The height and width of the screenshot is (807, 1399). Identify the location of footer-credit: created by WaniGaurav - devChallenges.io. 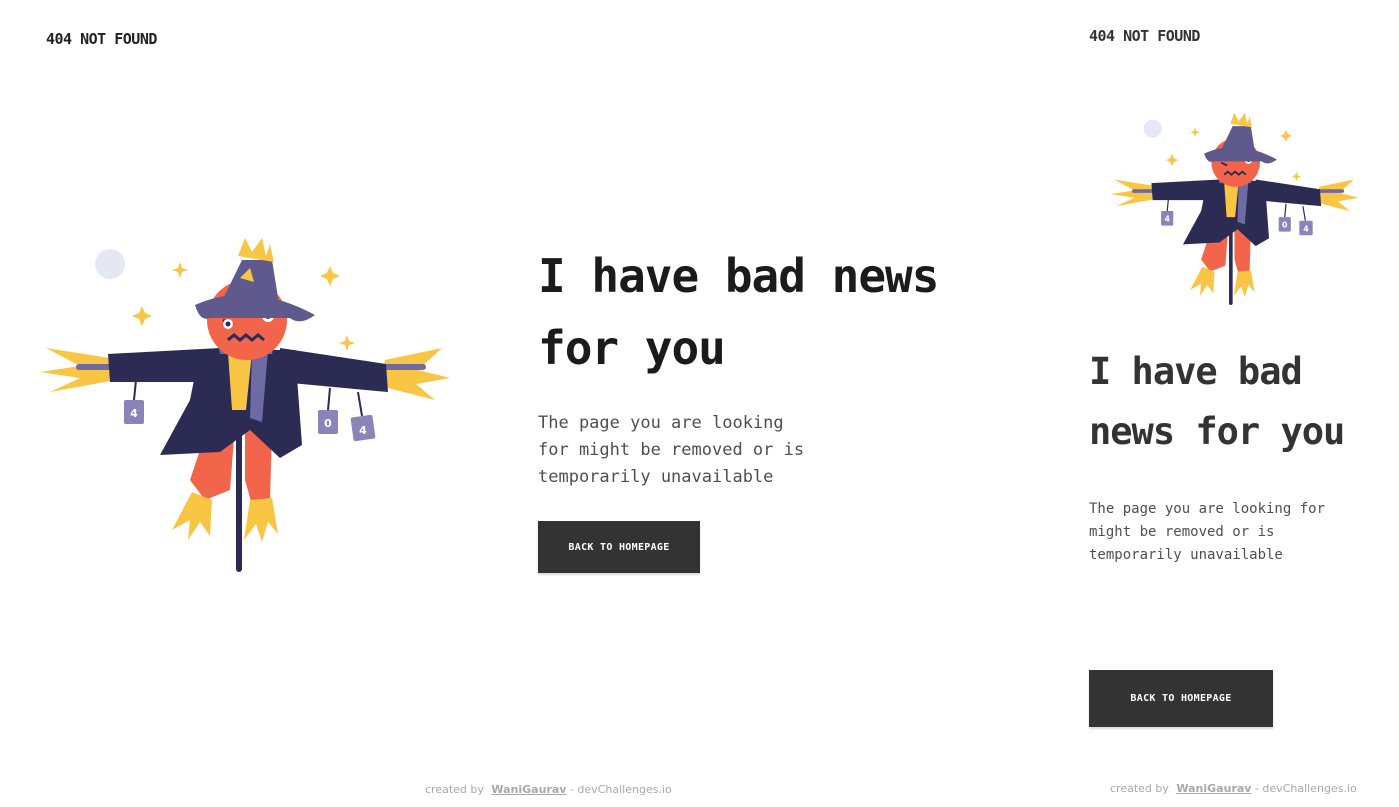
(548, 789).